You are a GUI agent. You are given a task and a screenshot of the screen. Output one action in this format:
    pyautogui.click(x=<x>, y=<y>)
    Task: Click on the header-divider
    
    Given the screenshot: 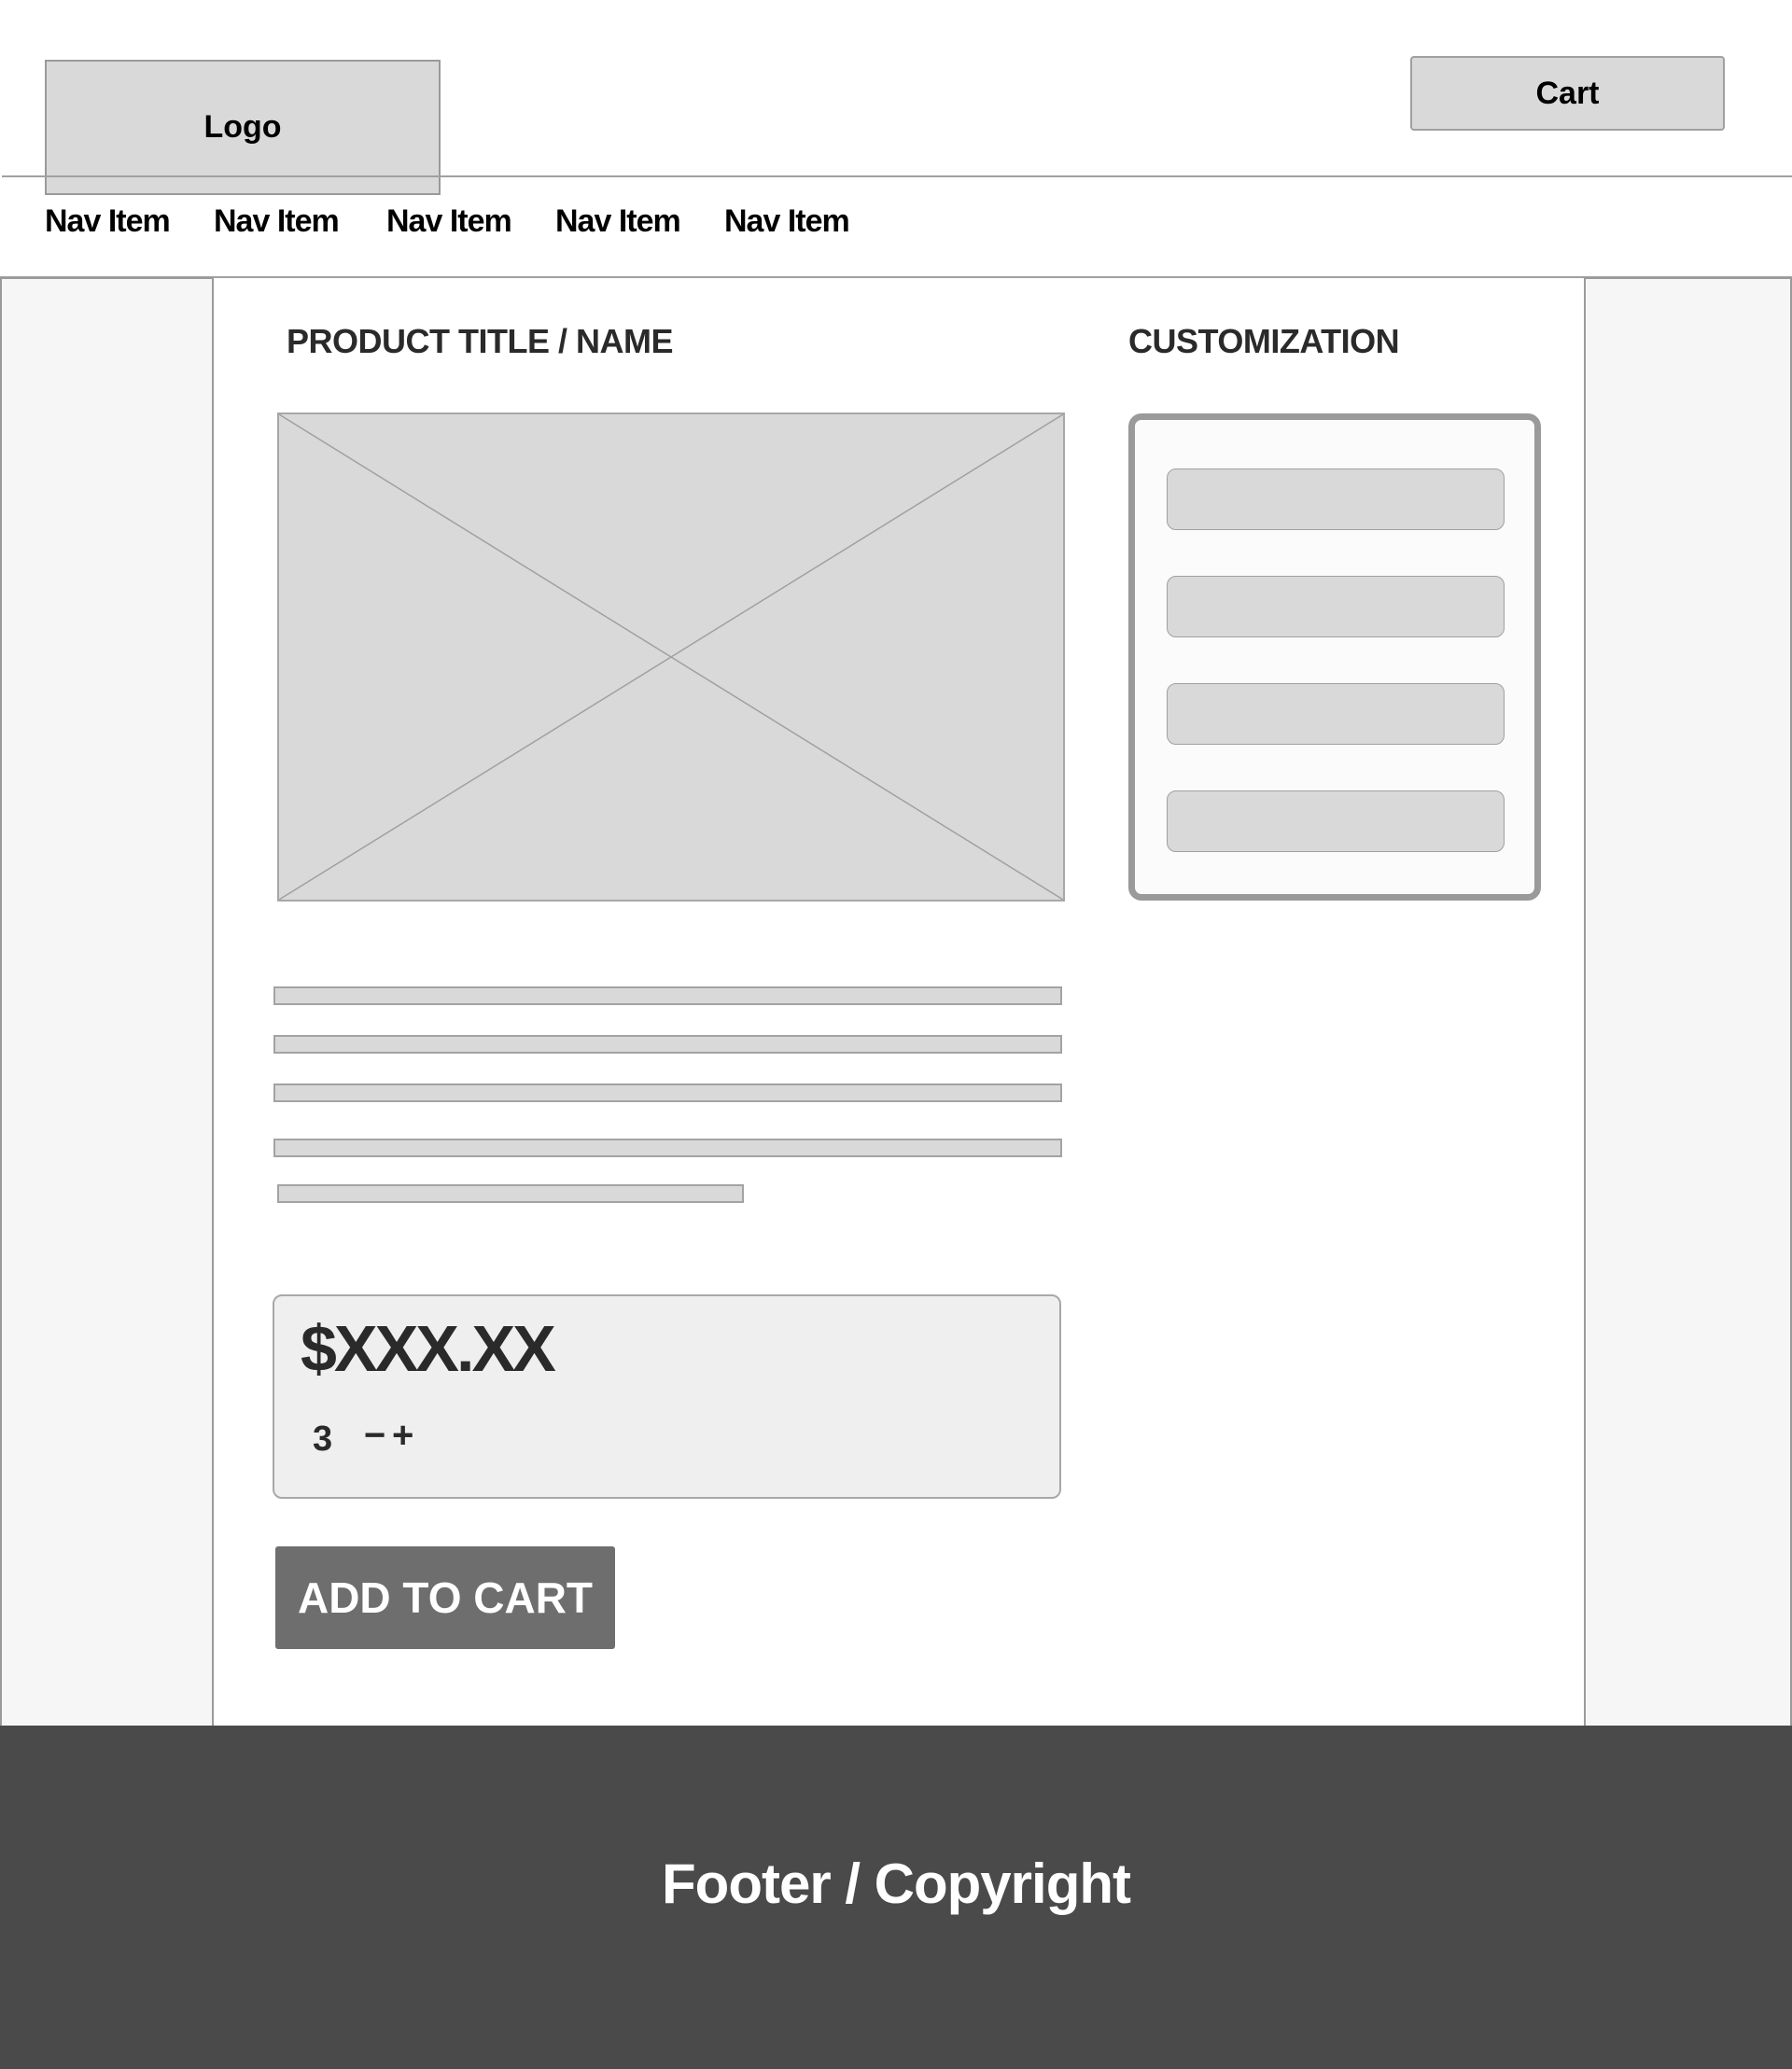 What is the action you would take?
    pyautogui.click(x=897, y=176)
    